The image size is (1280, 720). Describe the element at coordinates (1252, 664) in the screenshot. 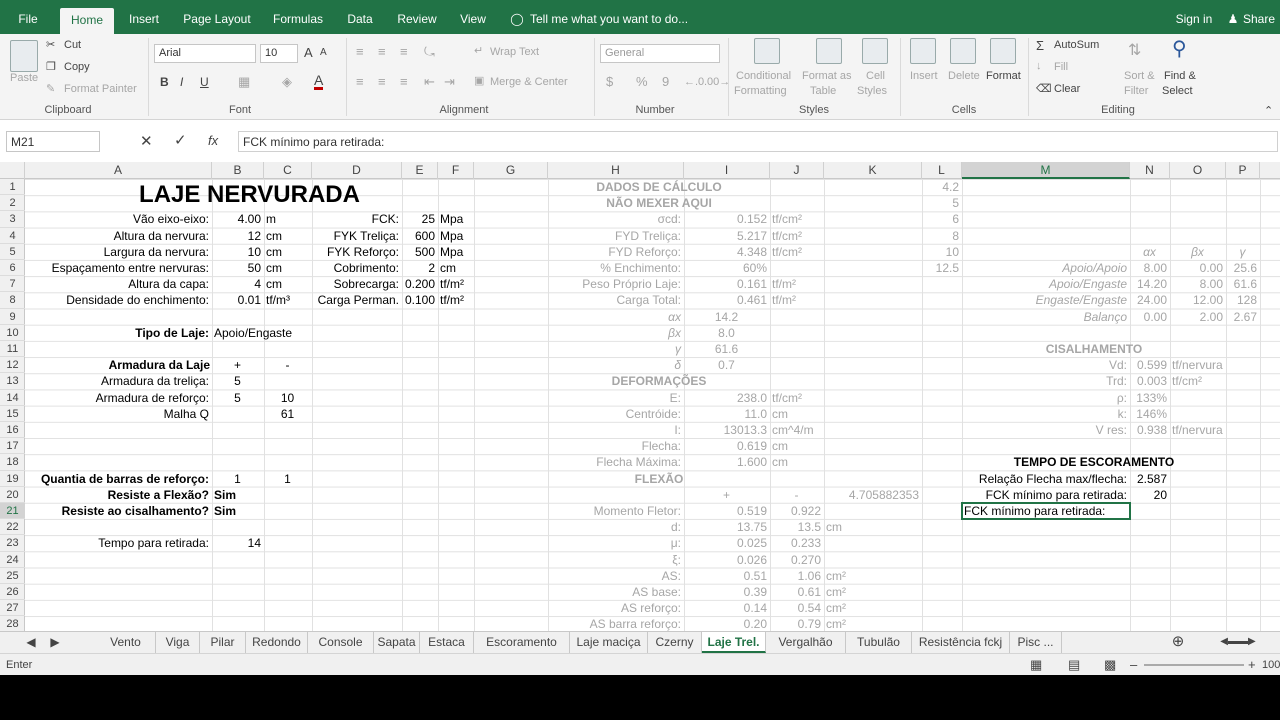

I see `zoom-in-icon: +` at that location.